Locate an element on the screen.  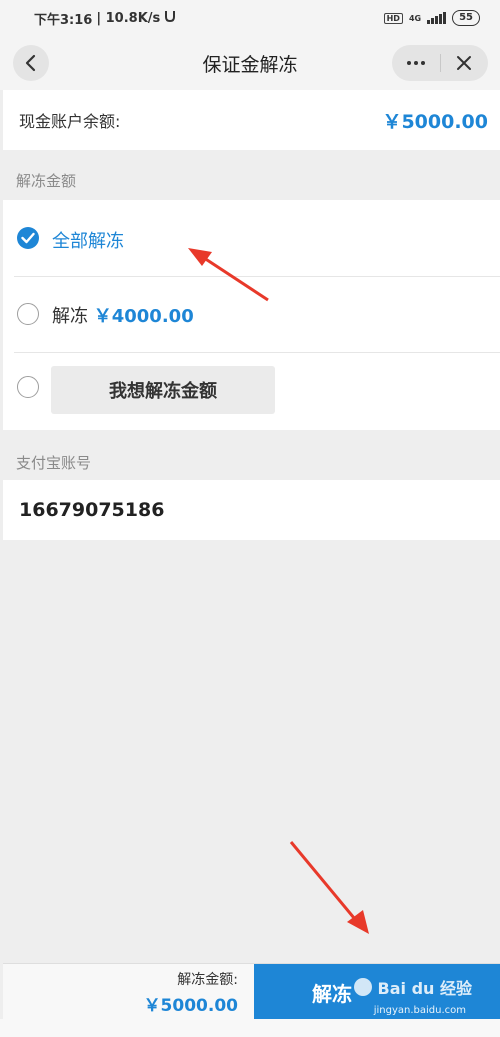
status-bar: 下午3:16 | 10.8K/s HD 4G 55 is located at coordinates (250, 18).